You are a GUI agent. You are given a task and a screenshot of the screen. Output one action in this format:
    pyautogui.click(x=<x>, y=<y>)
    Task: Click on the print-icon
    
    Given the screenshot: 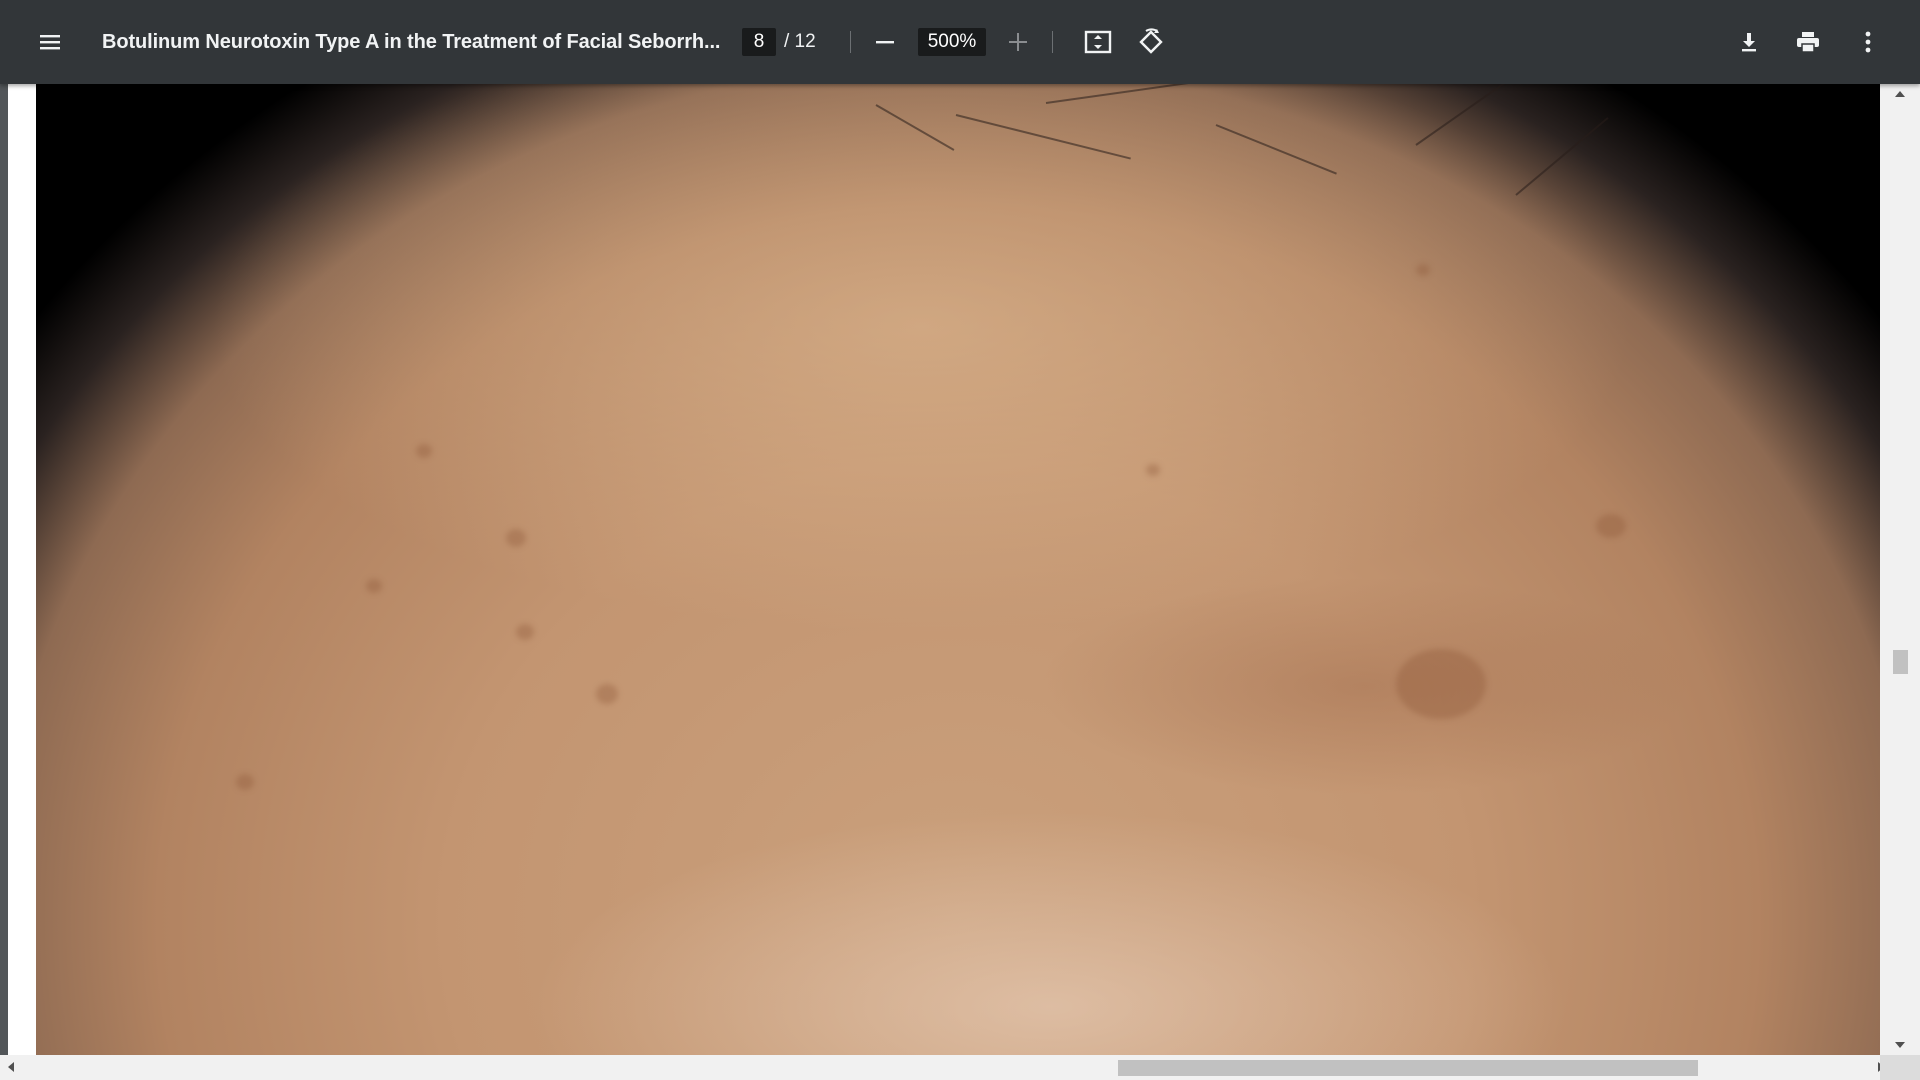 What is the action you would take?
    pyautogui.click(x=1808, y=42)
    